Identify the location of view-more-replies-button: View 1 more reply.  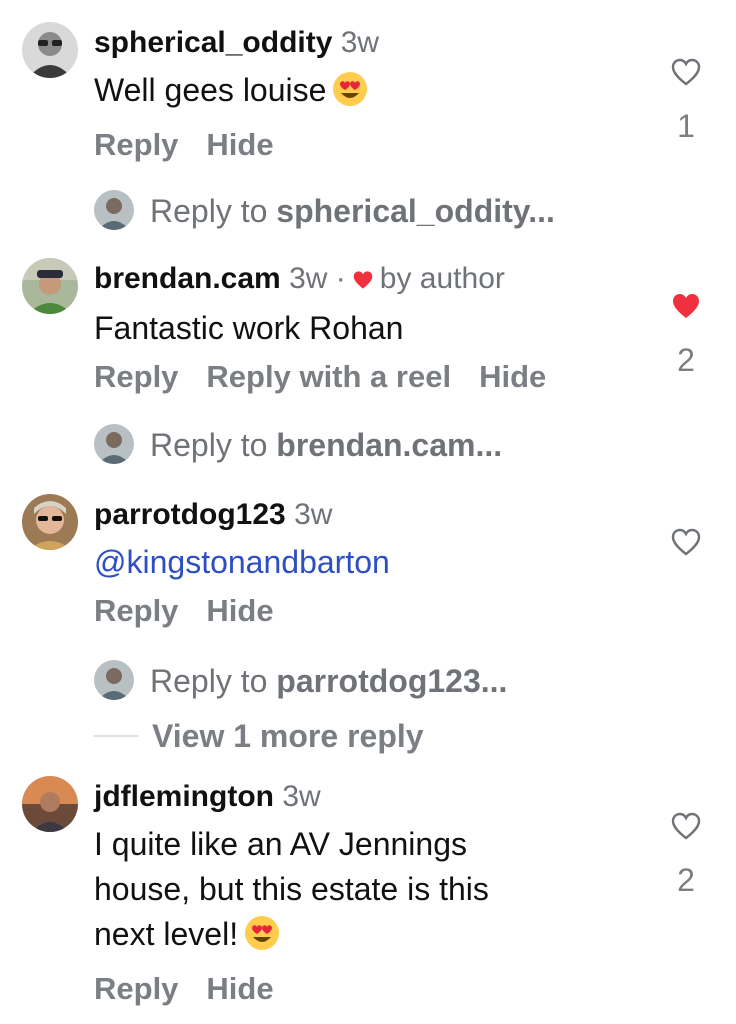
(259, 736).